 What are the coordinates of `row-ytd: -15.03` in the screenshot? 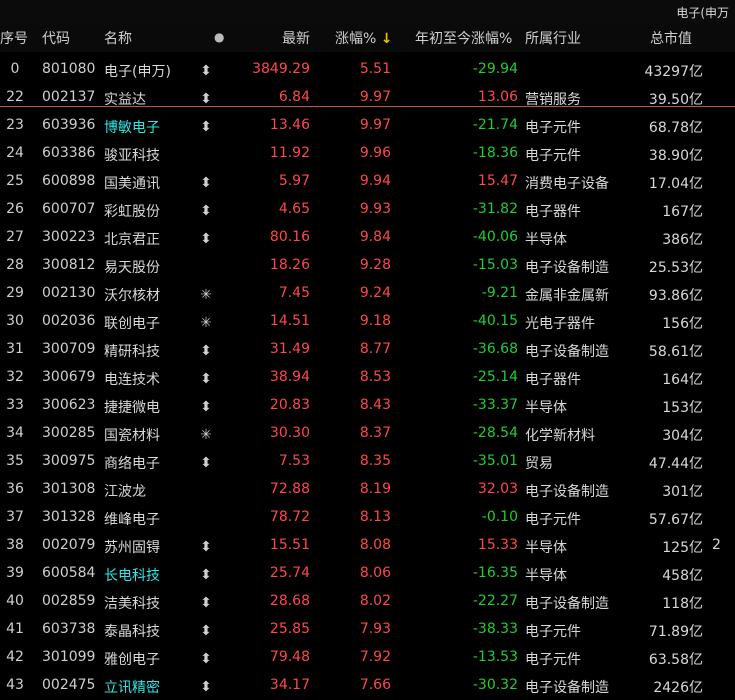 It's located at (495, 265).